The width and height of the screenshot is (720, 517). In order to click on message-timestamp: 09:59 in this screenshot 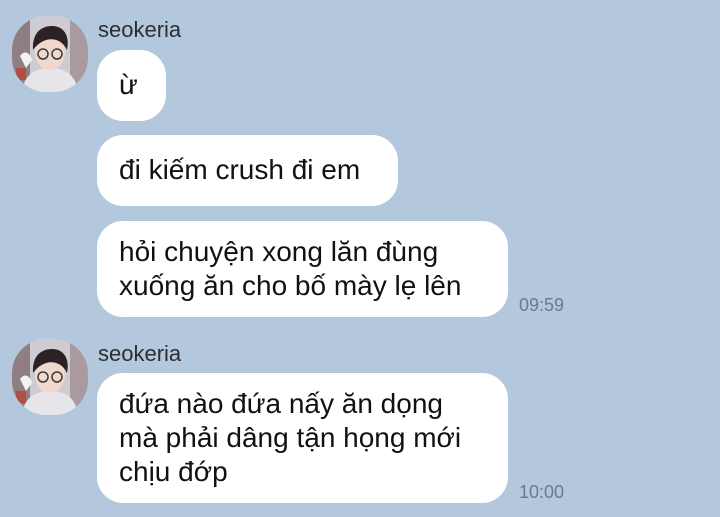, I will do `click(542, 305)`.